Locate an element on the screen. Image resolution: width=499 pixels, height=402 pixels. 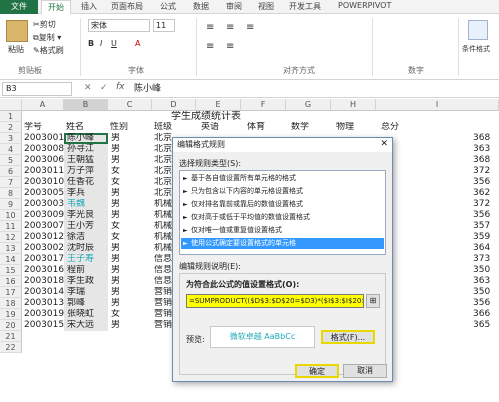
cell-total: 364 is located at coordinates (481, 248).